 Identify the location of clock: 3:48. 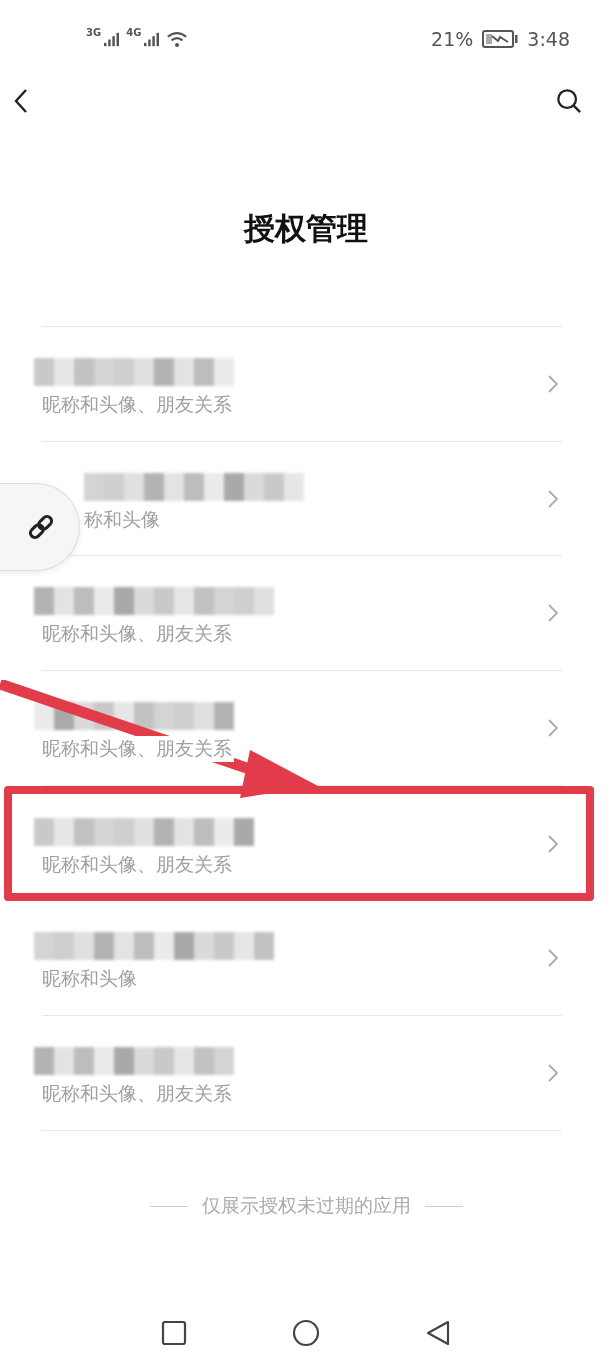
(548, 39).